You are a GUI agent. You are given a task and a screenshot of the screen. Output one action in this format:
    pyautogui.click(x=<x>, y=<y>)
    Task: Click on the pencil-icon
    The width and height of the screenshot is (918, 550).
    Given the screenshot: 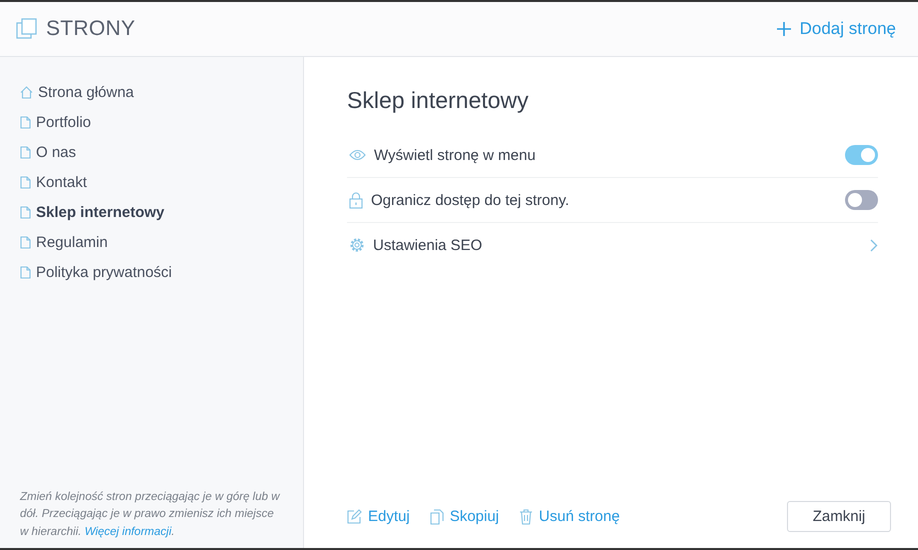 What is the action you would take?
    pyautogui.click(x=354, y=516)
    